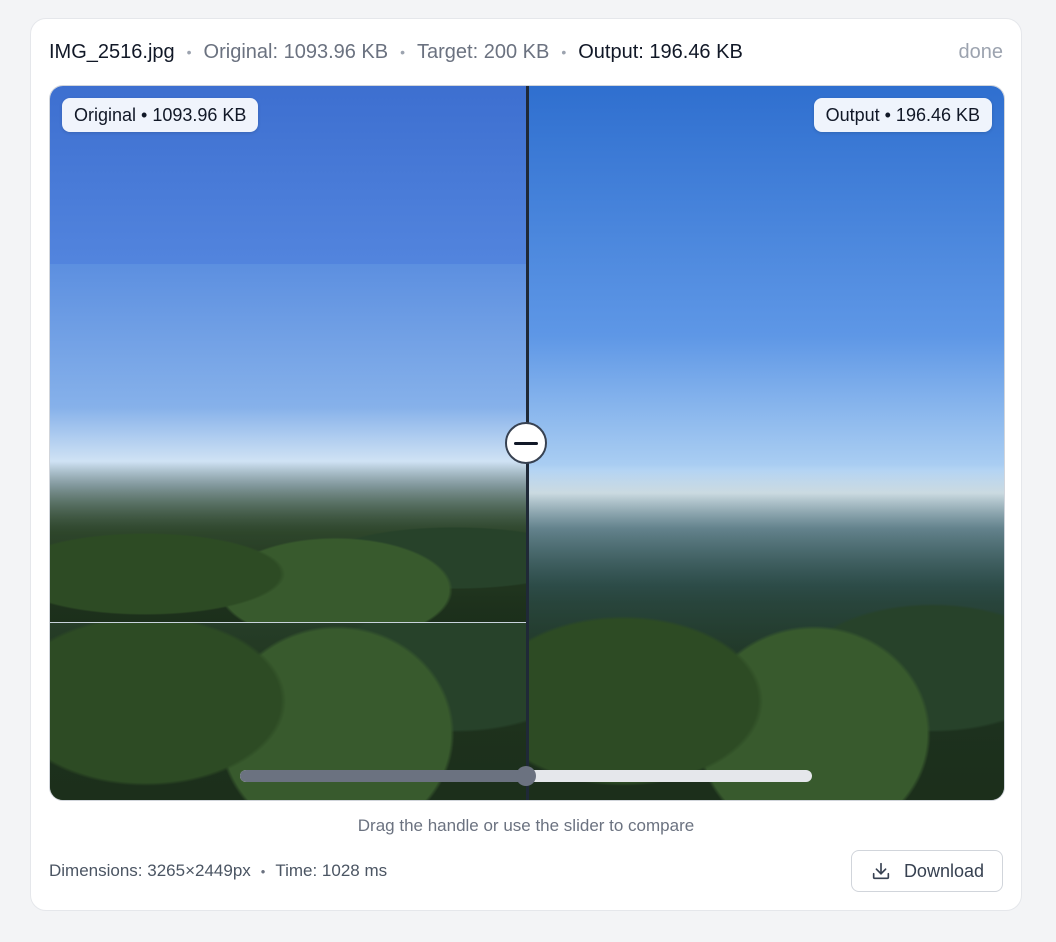 This screenshot has width=1056, height=942. What do you see at coordinates (150, 870) in the screenshot?
I see `dimensions-text: Dimensions: 3265×2449px` at bounding box center [150, 870].